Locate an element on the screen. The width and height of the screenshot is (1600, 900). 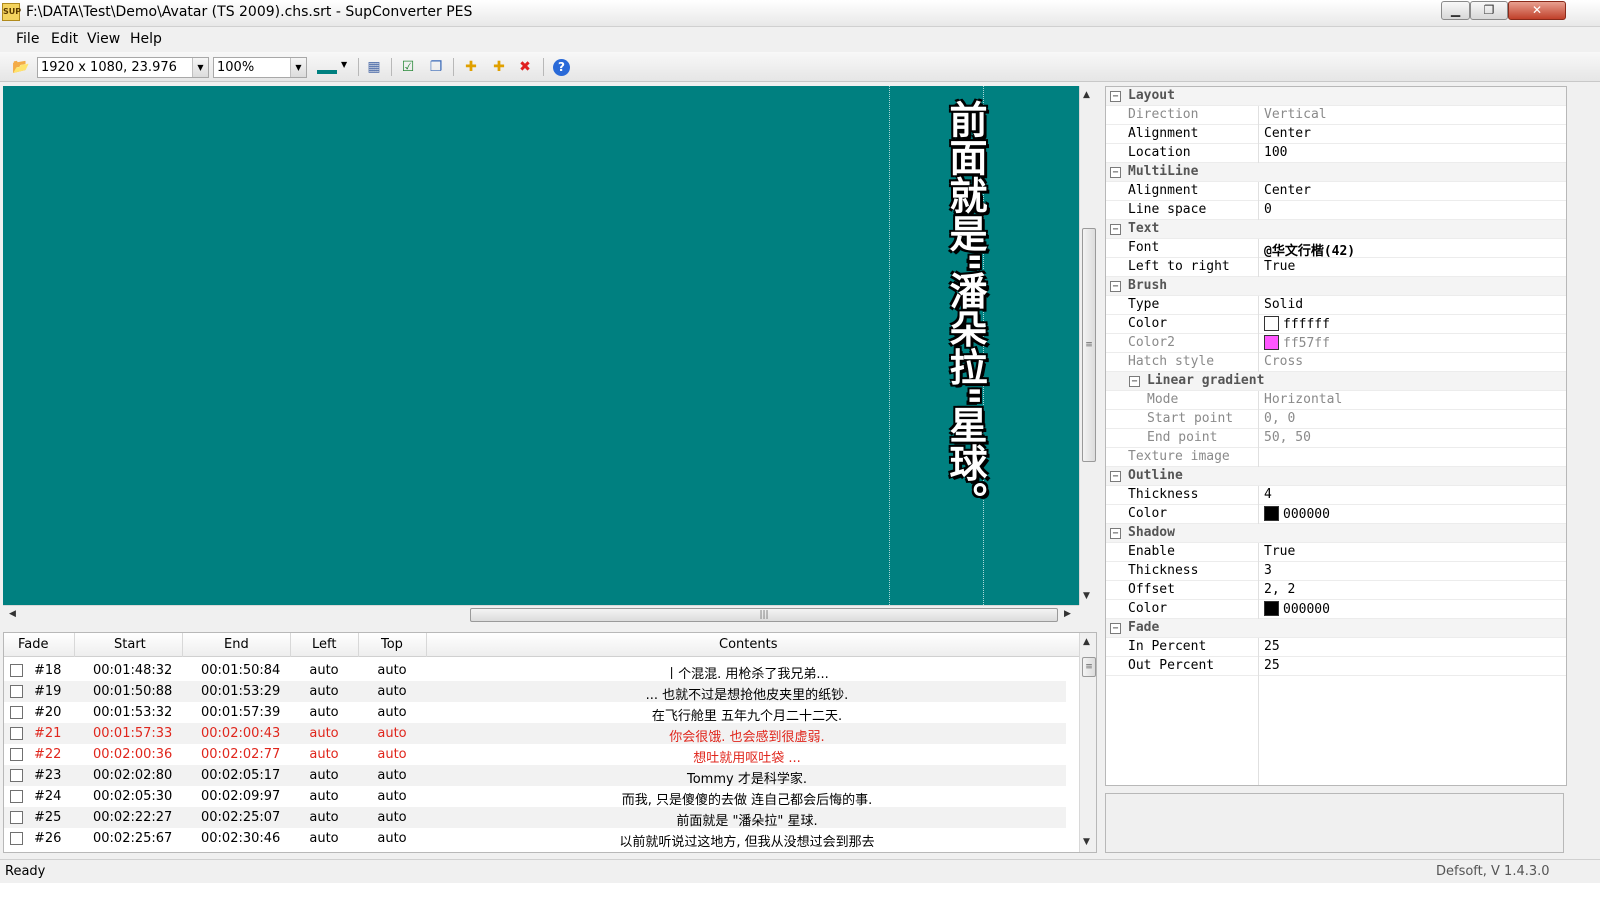
menu-edit: Edit is located at coordinates (64, 39).